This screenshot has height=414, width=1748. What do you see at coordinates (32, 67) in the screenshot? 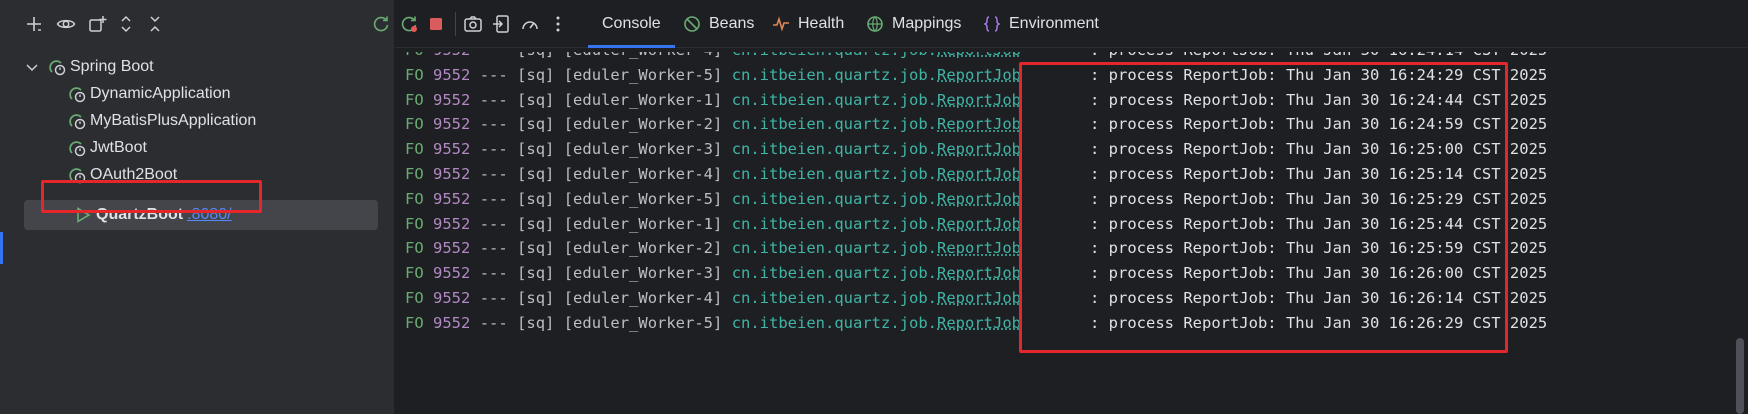
I see `chevron-down-icon` at bounding box center [32, 67].